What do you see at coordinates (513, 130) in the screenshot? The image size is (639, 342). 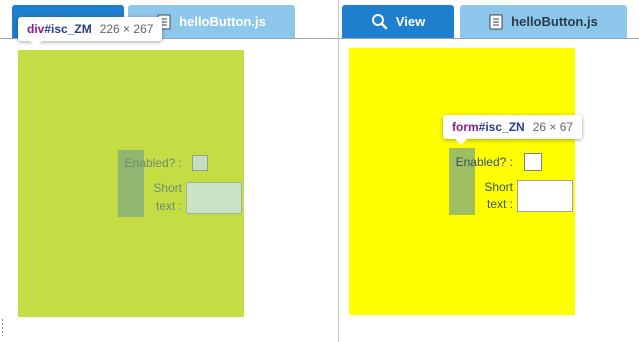 I see `element-tooltip: form#isc_ZN 26 × 67` at bounding box center [513, 130].